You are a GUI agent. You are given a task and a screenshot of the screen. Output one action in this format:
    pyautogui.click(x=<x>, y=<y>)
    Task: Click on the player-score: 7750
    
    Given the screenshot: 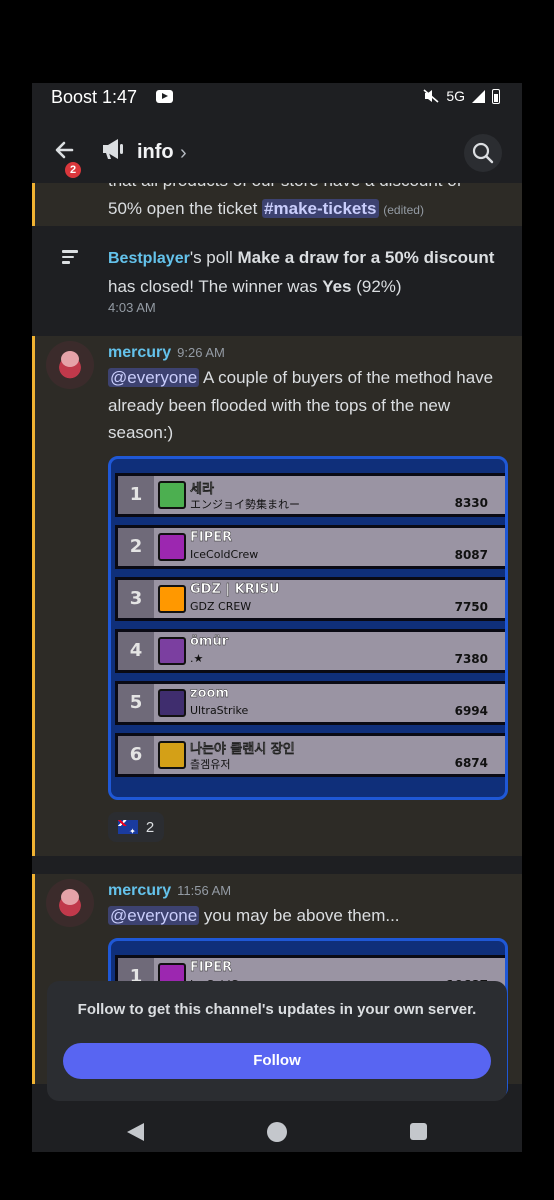 What is the action you would take?
    pyautogui.click(x=471, y=607)
    